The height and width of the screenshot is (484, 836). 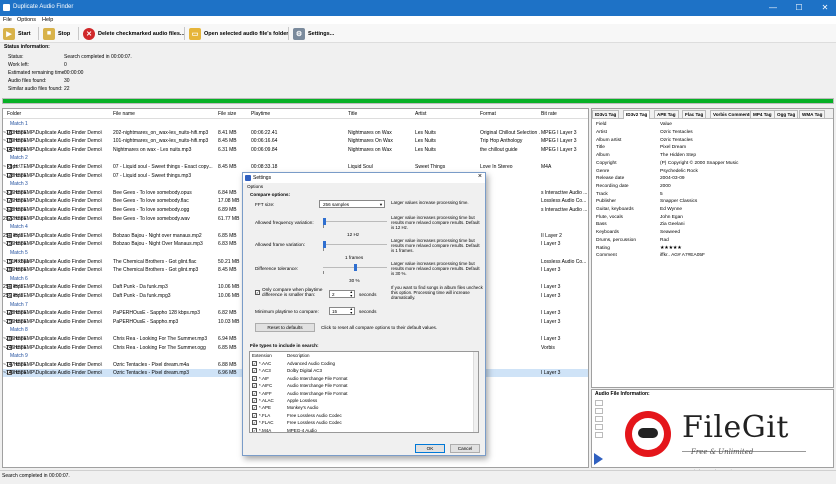 I want to click on tag-tab: APE Tag, so click(x=666, y=114).